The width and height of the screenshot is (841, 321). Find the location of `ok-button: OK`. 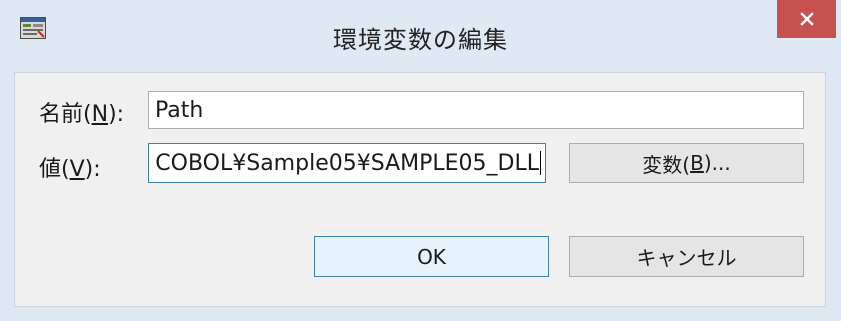

ok-button: OK is located at coordinates (431, 256).